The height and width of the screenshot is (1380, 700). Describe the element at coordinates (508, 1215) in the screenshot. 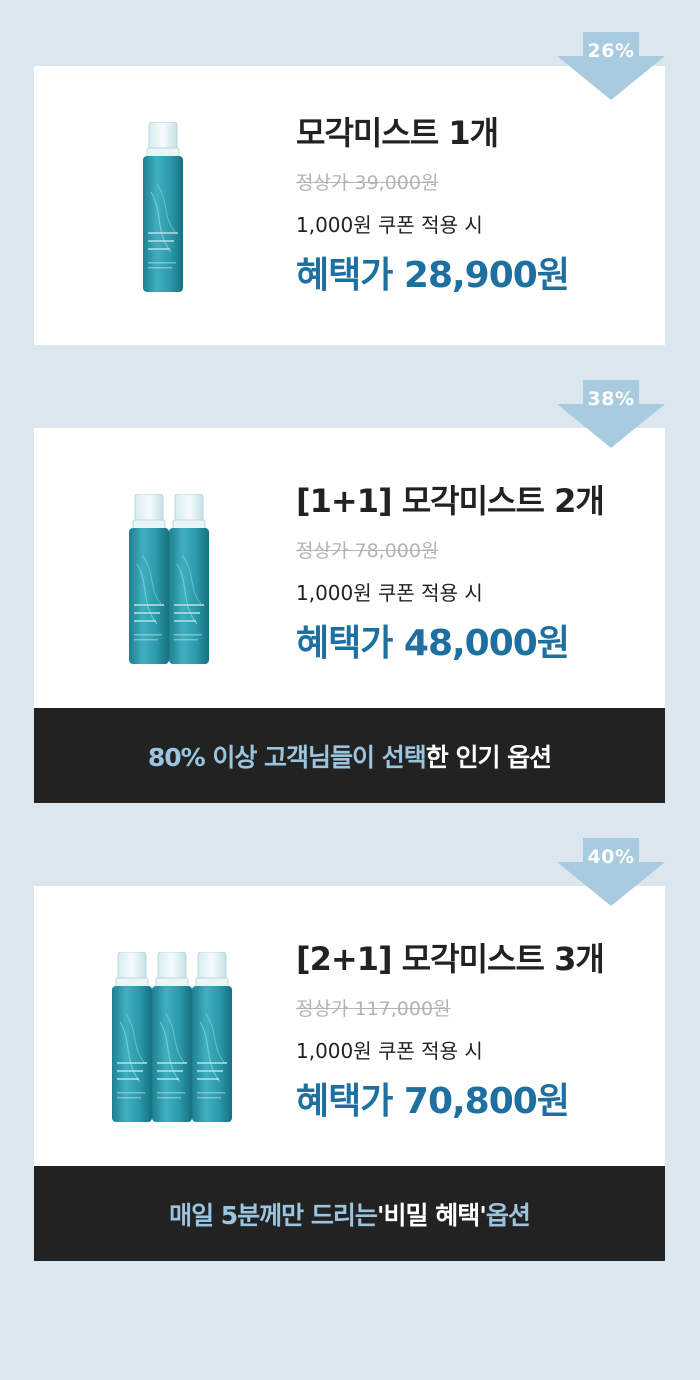

I see `banner-highlight-end: 옵션` at that location.